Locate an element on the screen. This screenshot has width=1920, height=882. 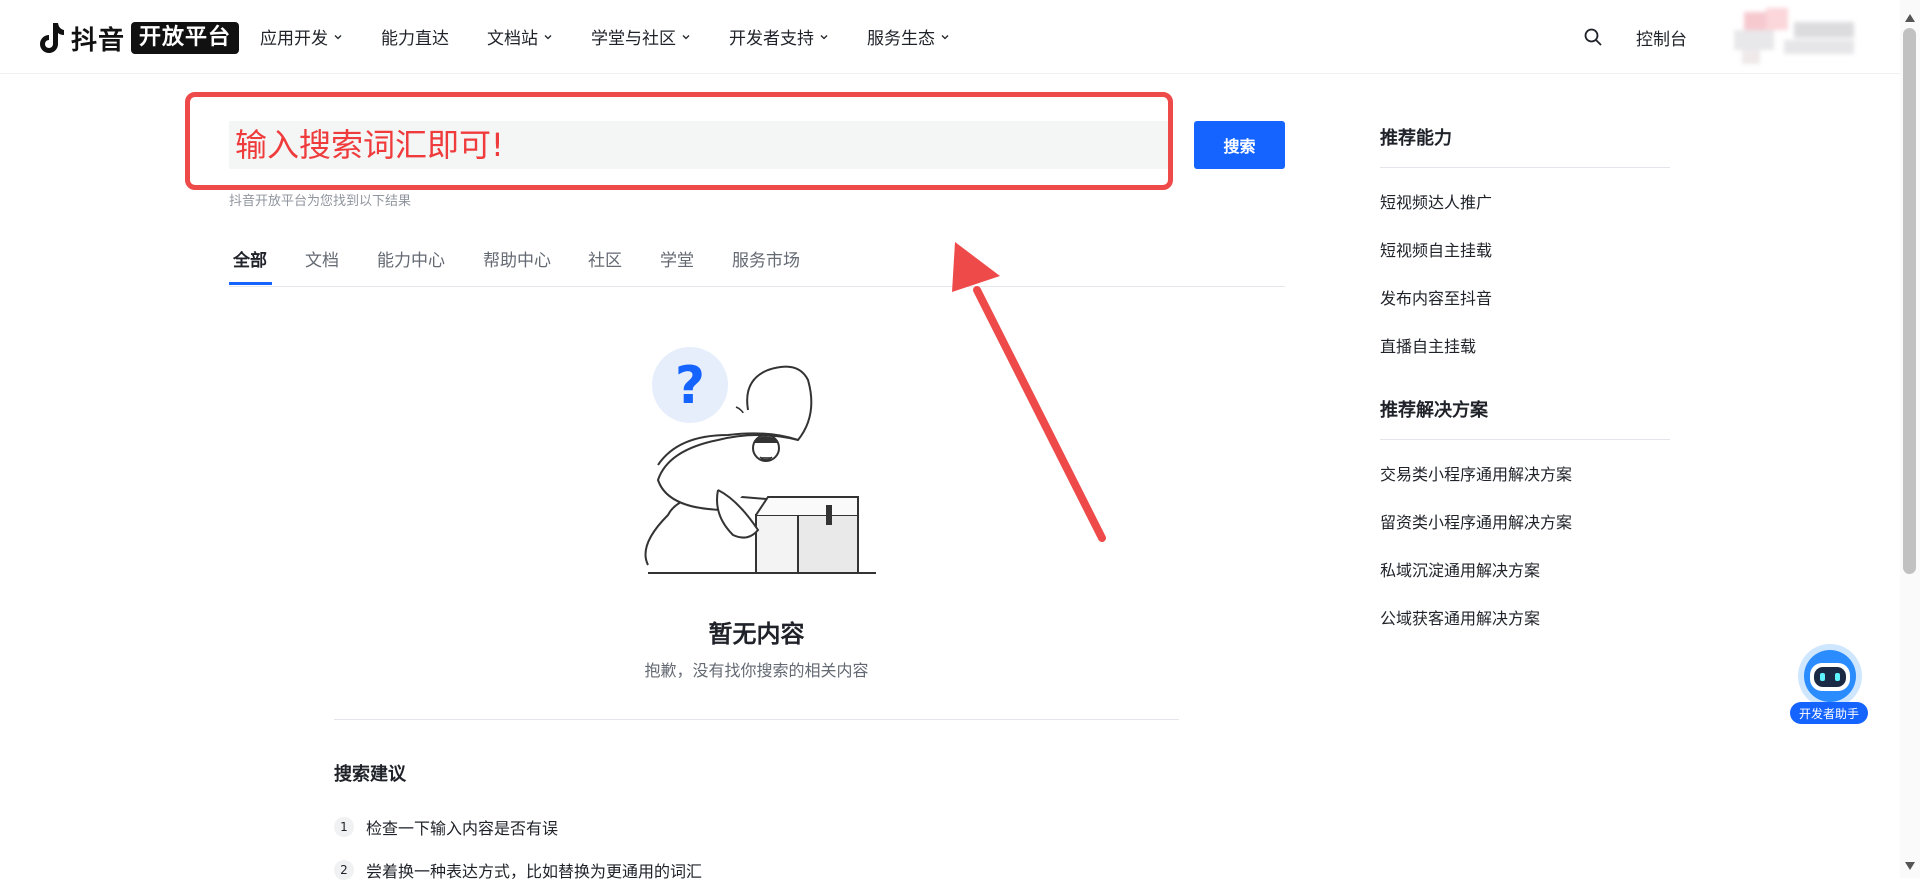
search-icon is located at coordinates (1593, 37).